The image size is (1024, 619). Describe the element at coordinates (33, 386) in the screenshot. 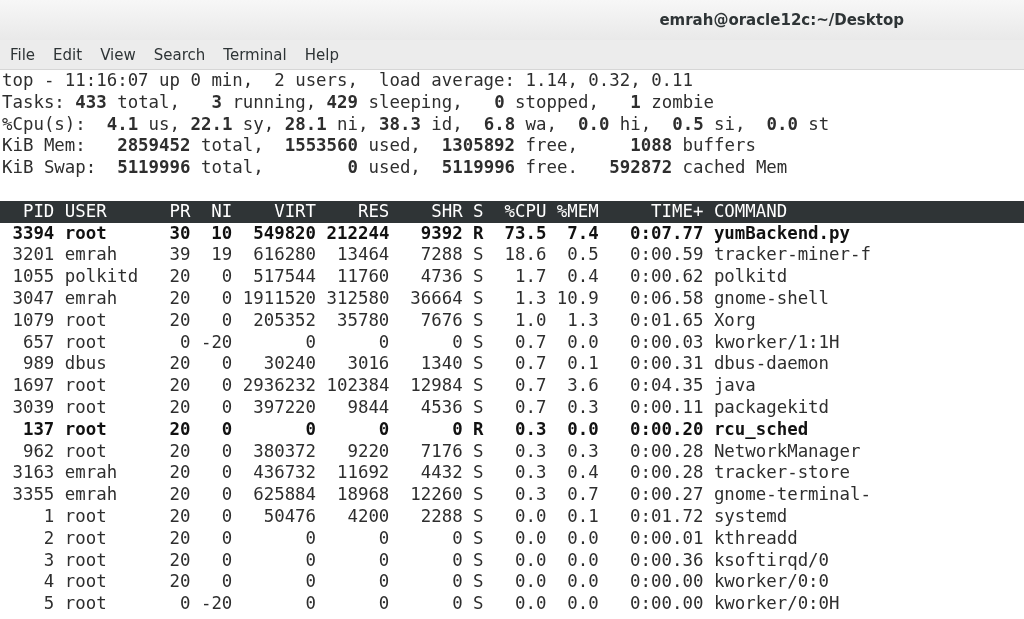

I see `table-cell-text: 1697` at that location.